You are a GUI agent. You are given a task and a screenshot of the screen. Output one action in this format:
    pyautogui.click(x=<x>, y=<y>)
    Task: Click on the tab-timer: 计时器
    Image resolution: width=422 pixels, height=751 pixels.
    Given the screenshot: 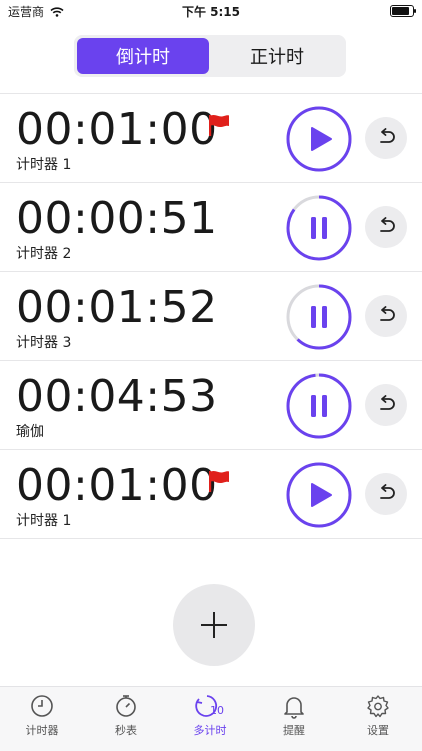 What is the action you would take?
    pyautogui.click(x=42, y=715)
    